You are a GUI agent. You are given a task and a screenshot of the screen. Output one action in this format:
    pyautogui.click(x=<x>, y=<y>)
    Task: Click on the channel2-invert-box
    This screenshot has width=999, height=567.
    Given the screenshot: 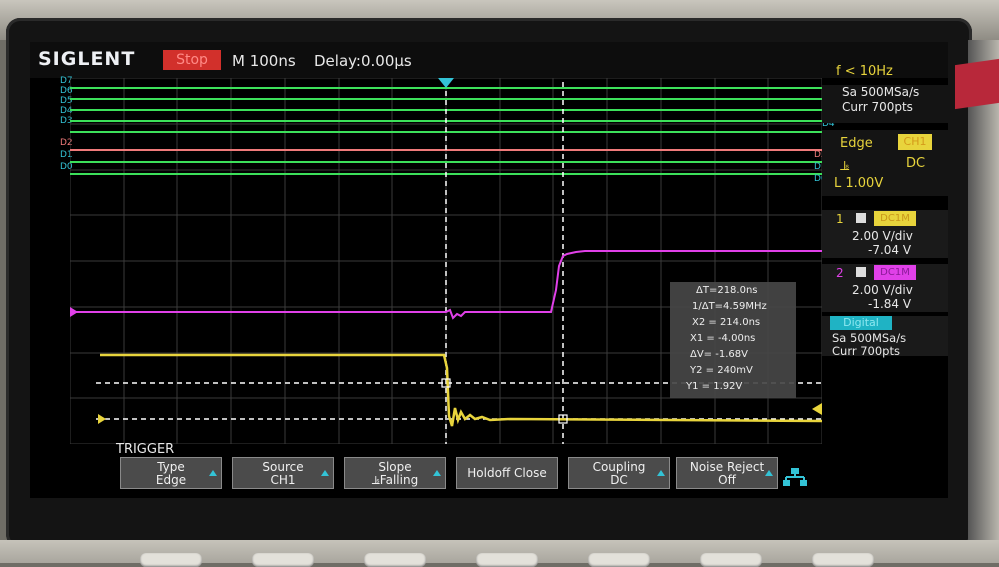 What is the action you would take?
    pyautogui.click(x=861, y=272)
    